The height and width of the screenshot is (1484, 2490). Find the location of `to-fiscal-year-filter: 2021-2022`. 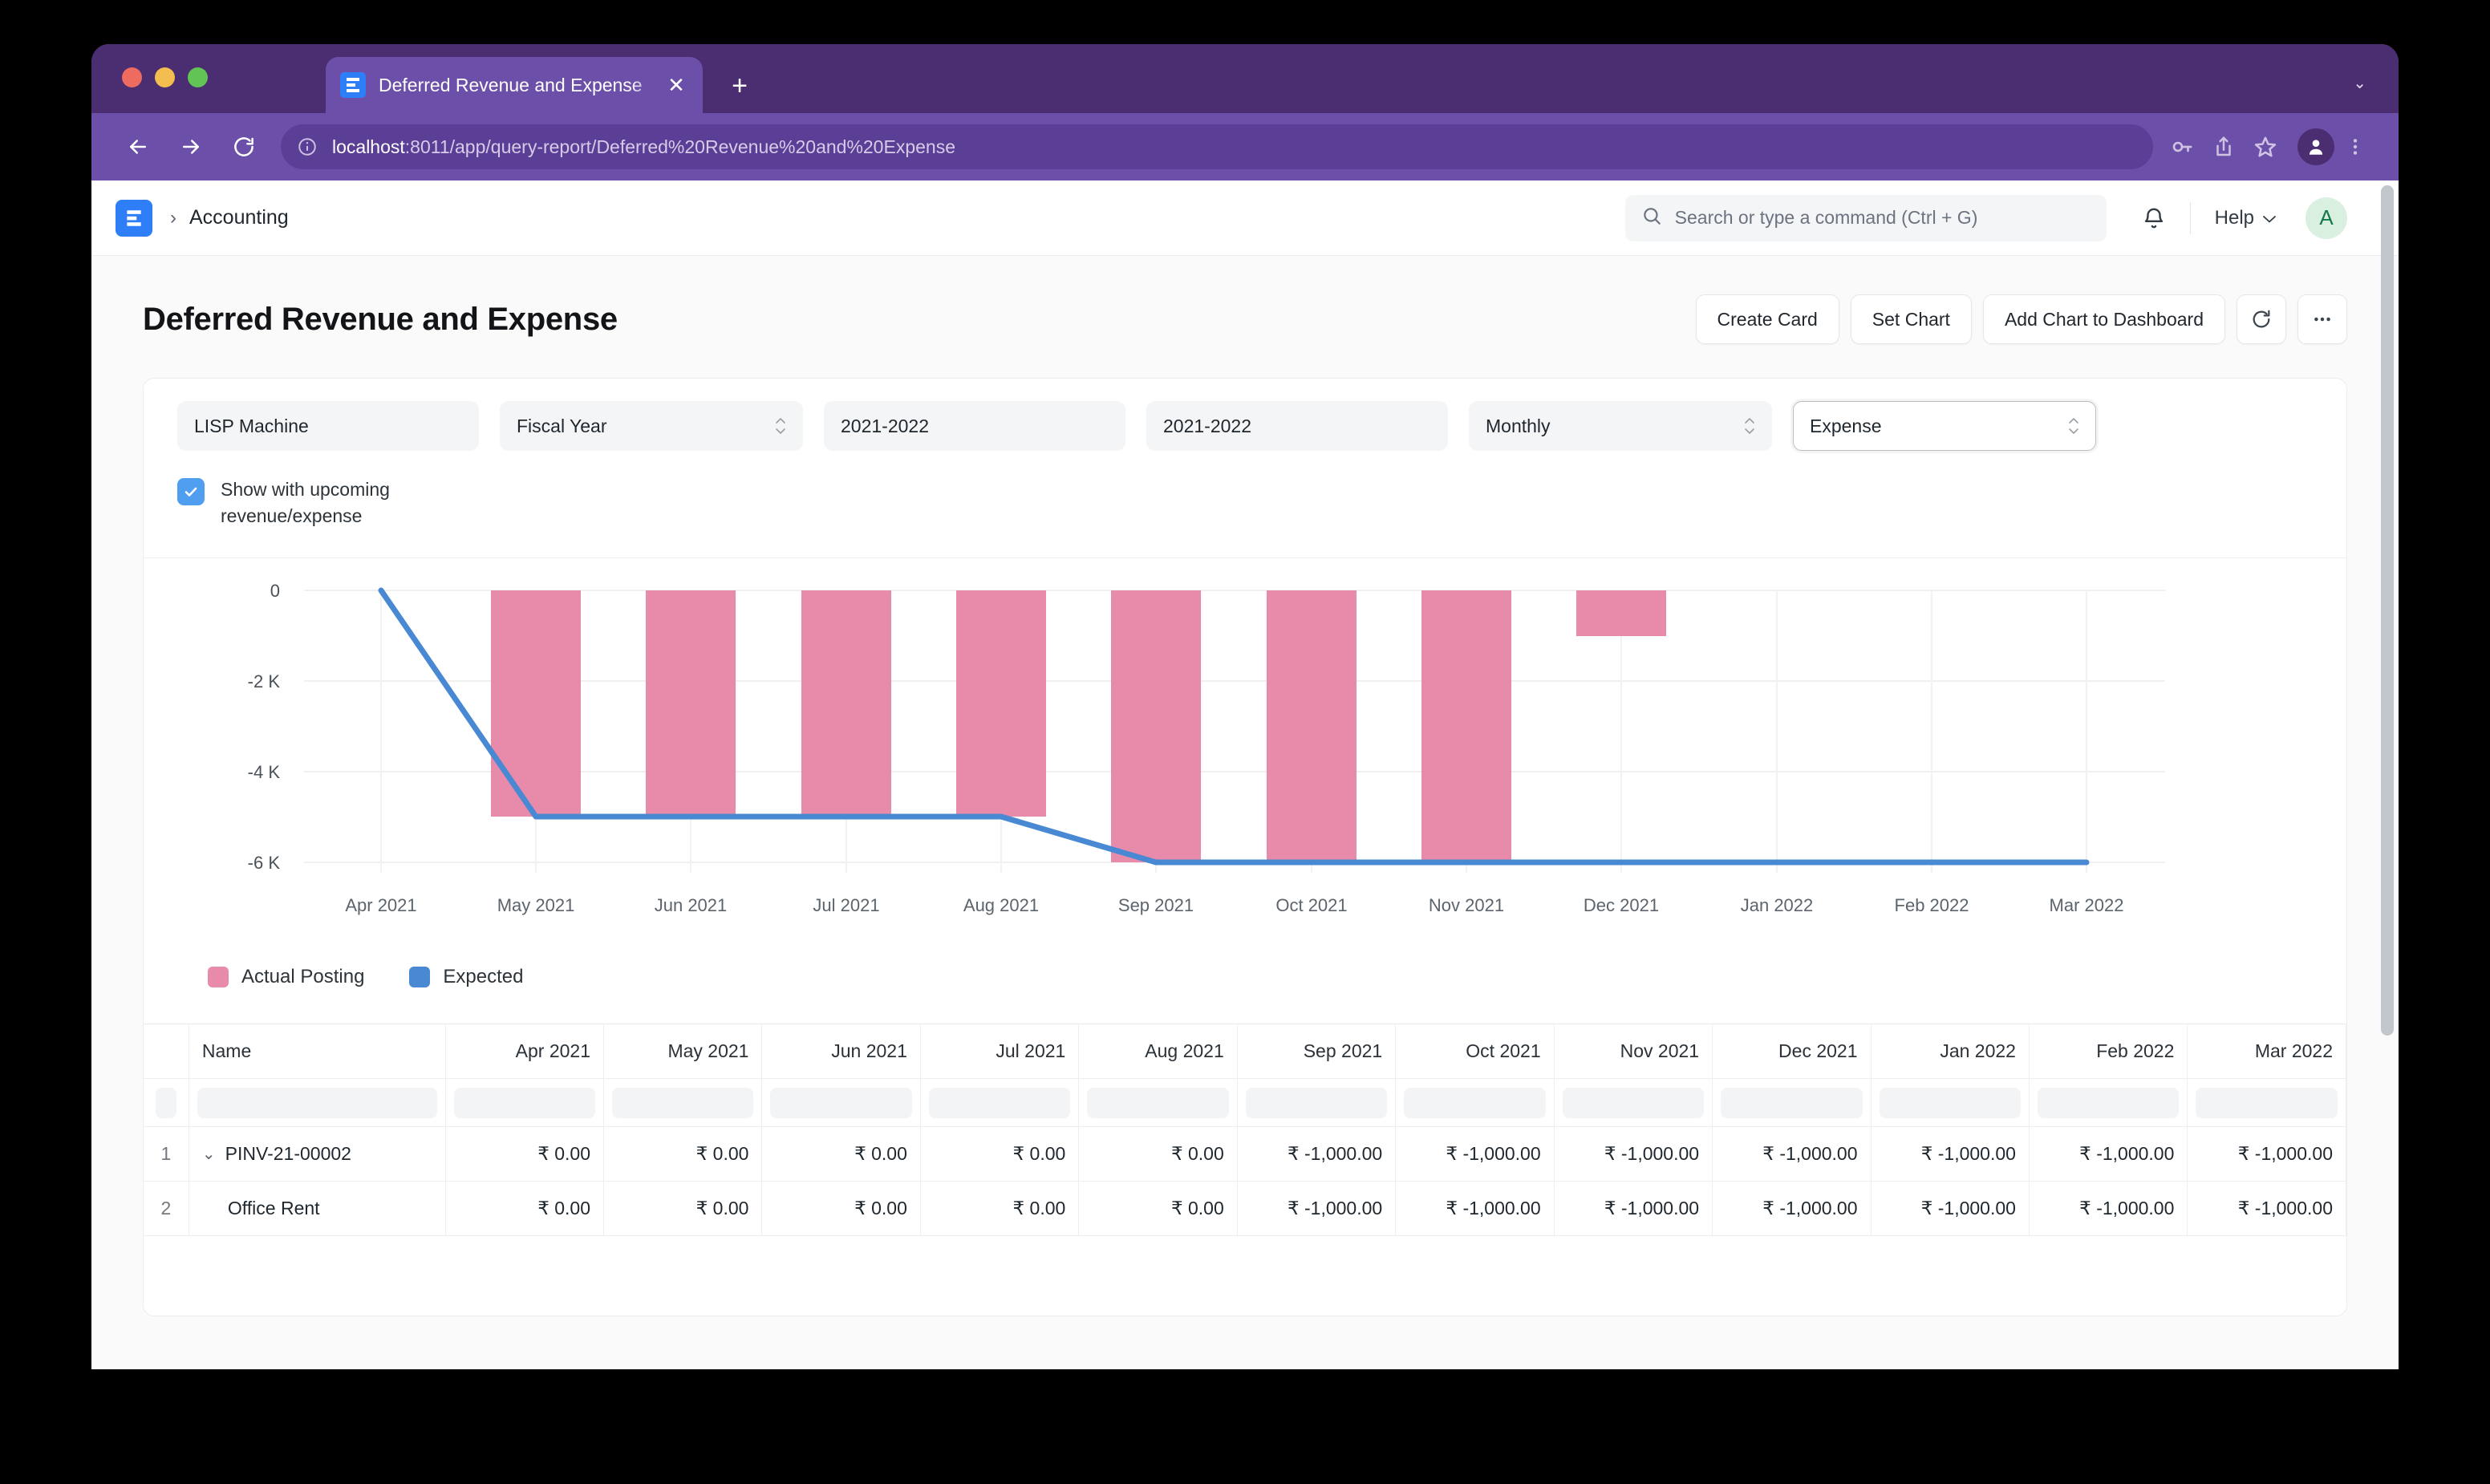

to-fiscal-year-filter: 2021-2022 is located at coordinates (1297, 426).